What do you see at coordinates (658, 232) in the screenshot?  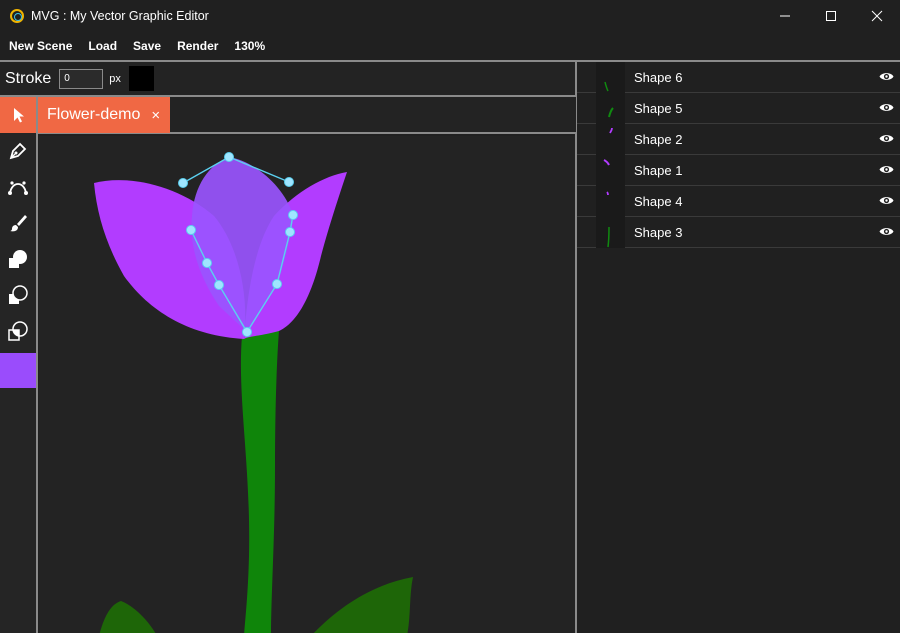 I see `layer-name: Shape 3` at bounding box center [658, 232].